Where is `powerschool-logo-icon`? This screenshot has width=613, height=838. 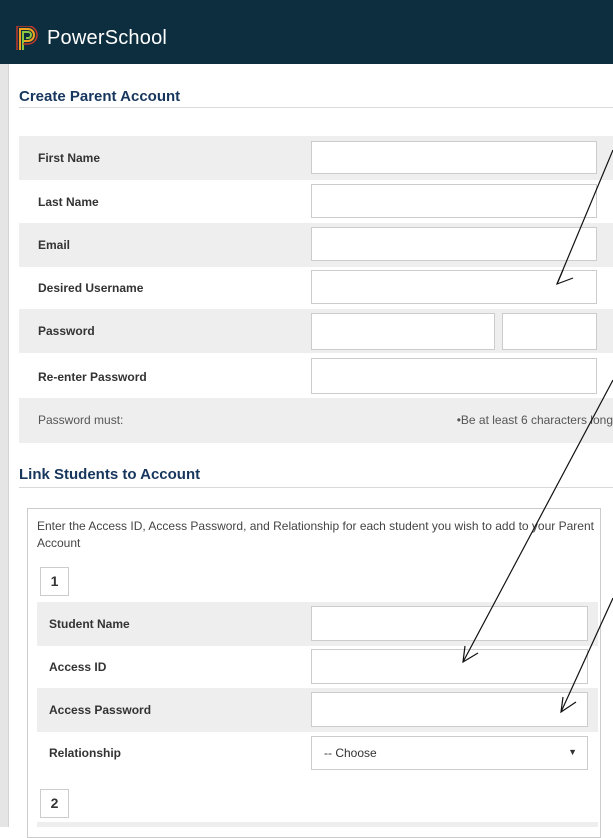 powerschool-logo-icon is located at coordinates (27, 38).